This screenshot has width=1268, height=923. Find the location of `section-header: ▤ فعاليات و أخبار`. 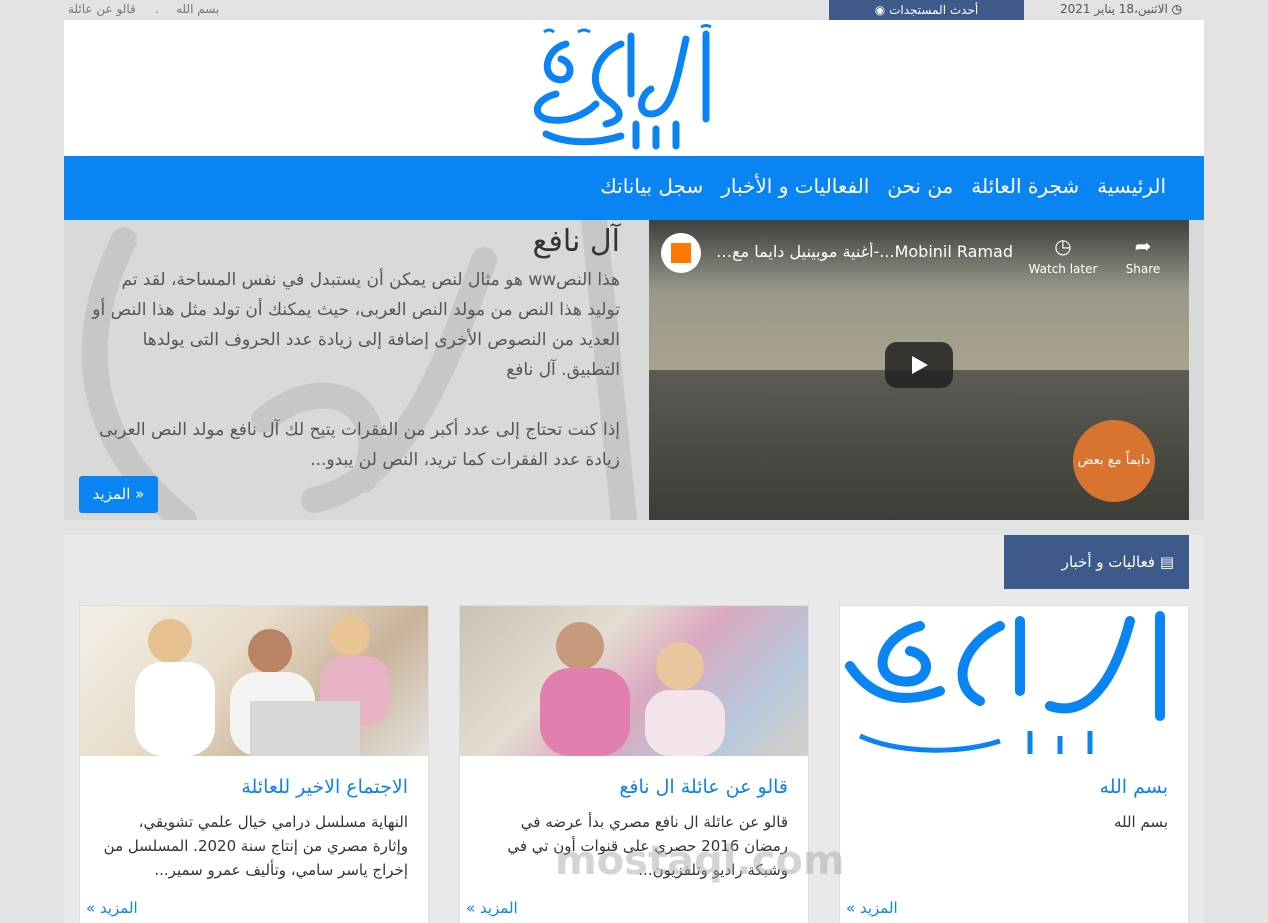

section-header: ▤ فعاليات و أخبار is located at coordinates (1096, 562).